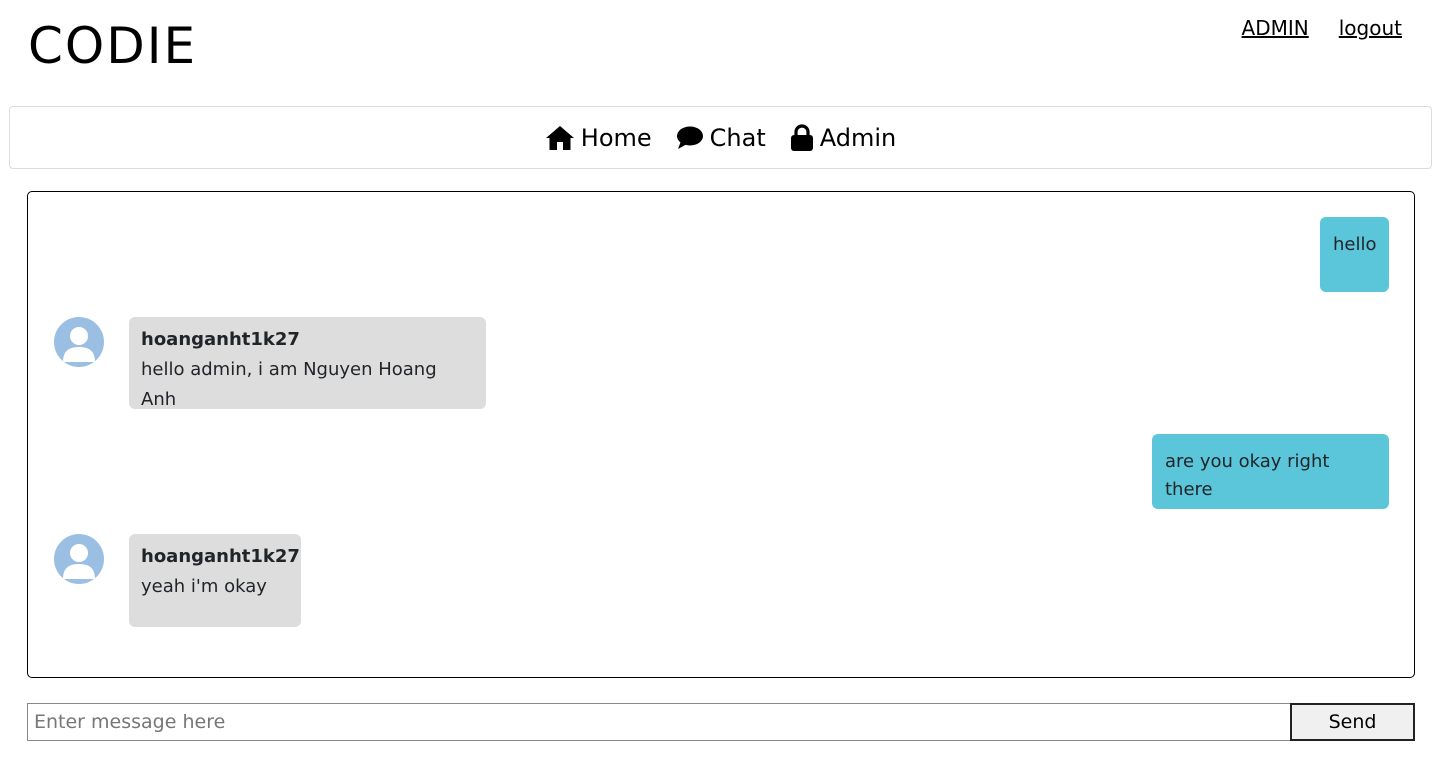  I want to click on outgoing-message: hello, so click(1354, 254).